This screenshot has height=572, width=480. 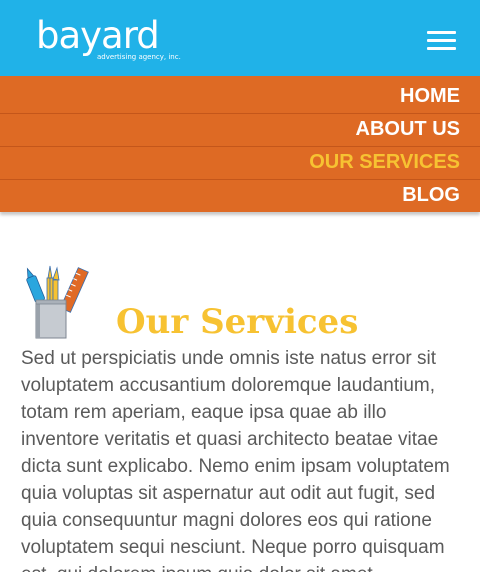 What do you see at coordinates (57, 302) in the screenshot?
I see `pencil-cup-icon` at bounding box center [57, 302].